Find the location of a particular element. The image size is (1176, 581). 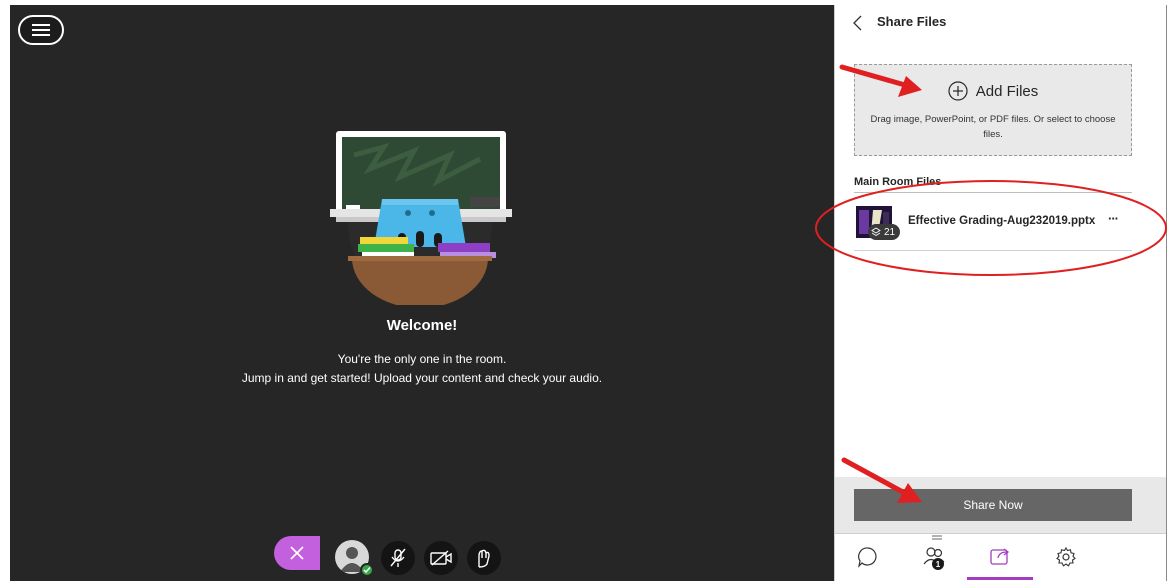

close-panel-button is located at coordinates (297, 553).